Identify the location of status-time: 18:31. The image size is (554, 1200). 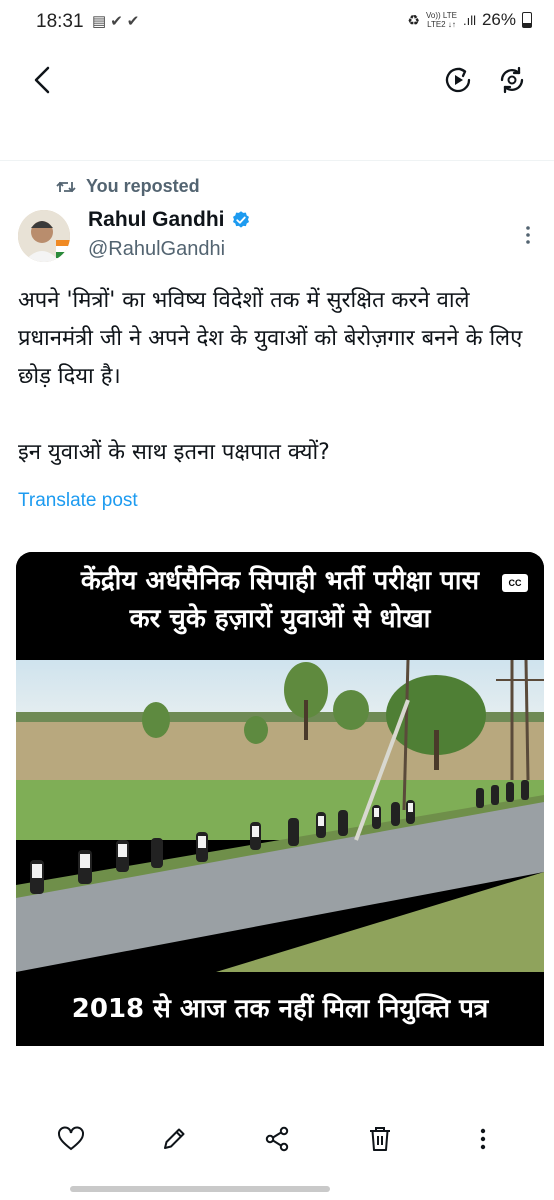
(60, 21).